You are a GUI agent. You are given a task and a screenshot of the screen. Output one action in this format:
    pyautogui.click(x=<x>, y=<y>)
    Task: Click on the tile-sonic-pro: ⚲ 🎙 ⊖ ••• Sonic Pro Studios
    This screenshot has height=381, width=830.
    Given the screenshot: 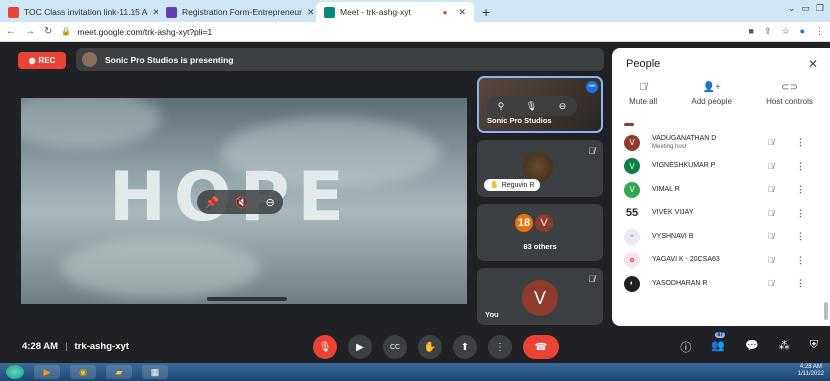 What is the action you would take?
    pyautogui.click(x=540, y=104)
    